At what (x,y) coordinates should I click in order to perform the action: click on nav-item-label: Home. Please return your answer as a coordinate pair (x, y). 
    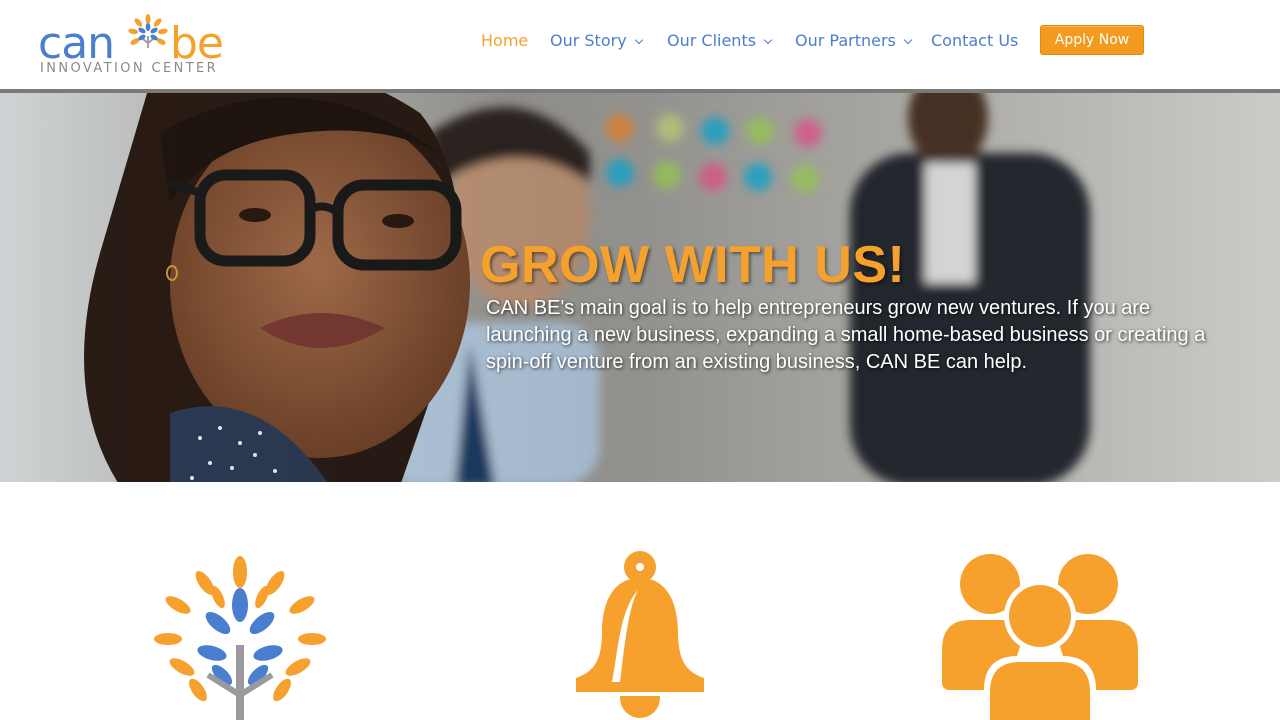
    Looking at the image, I should click on (505, 40).